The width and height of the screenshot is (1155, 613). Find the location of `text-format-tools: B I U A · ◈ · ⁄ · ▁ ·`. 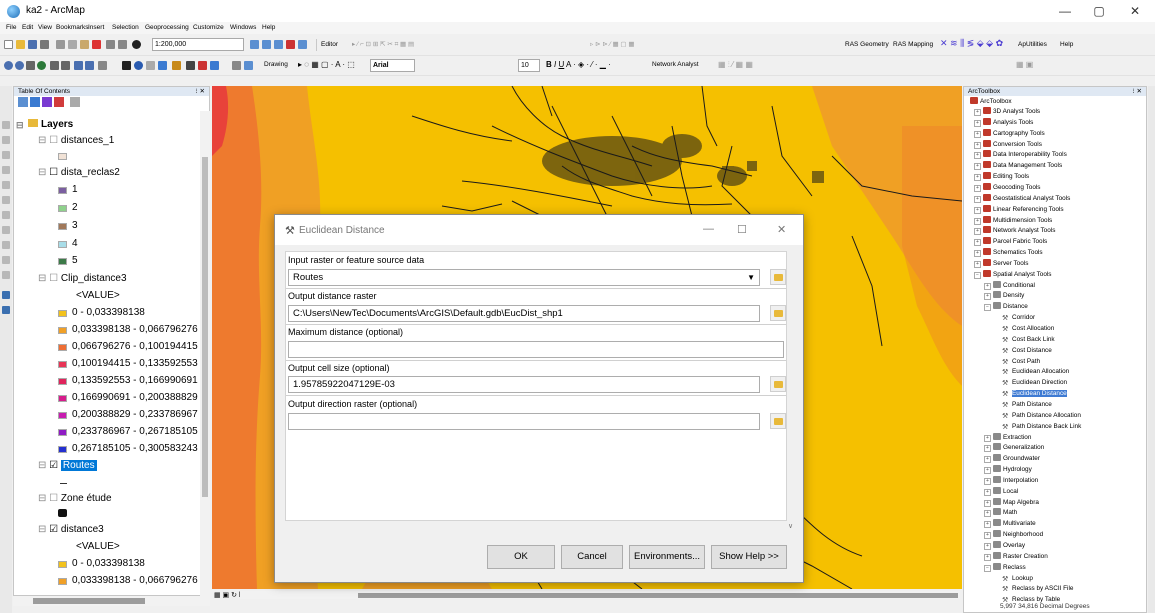

text-format-tools: B I U A · ◈ · ⁄ · ▁ · is located at coordinates (578, 65).